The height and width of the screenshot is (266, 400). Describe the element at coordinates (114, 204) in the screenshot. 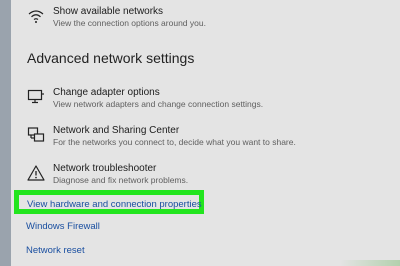

I see `view-hardware-properties-link: View hardware and connection properties` at that location.